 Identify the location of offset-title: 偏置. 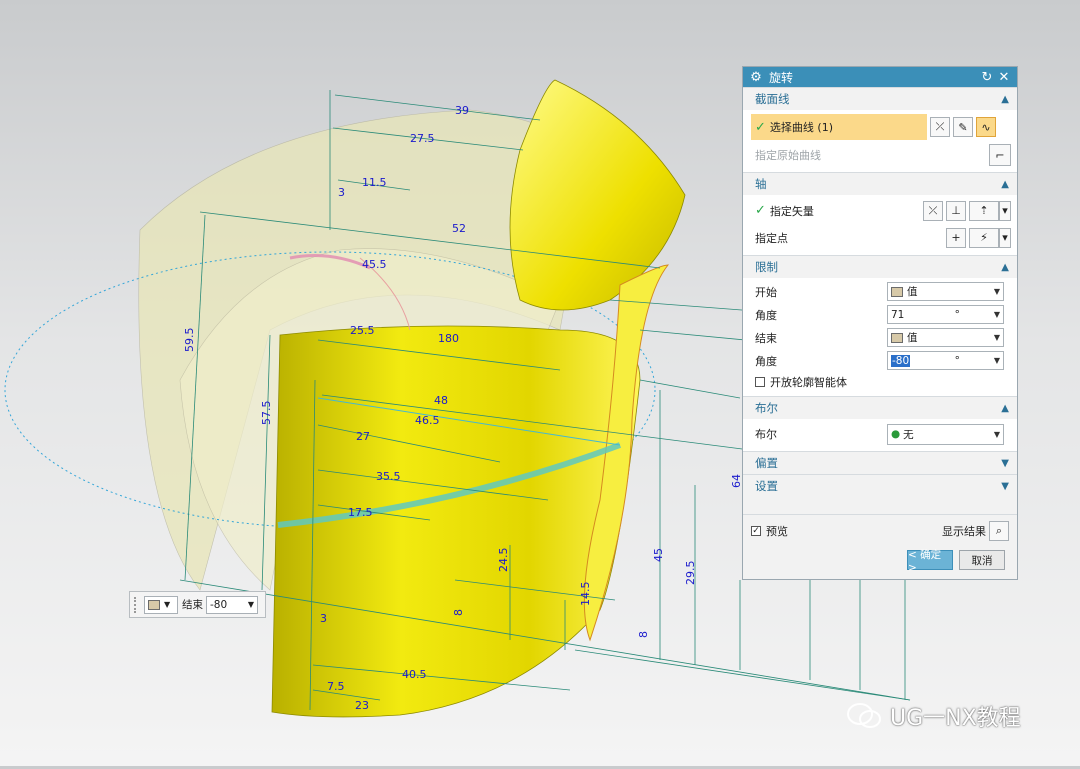
(766, 463).